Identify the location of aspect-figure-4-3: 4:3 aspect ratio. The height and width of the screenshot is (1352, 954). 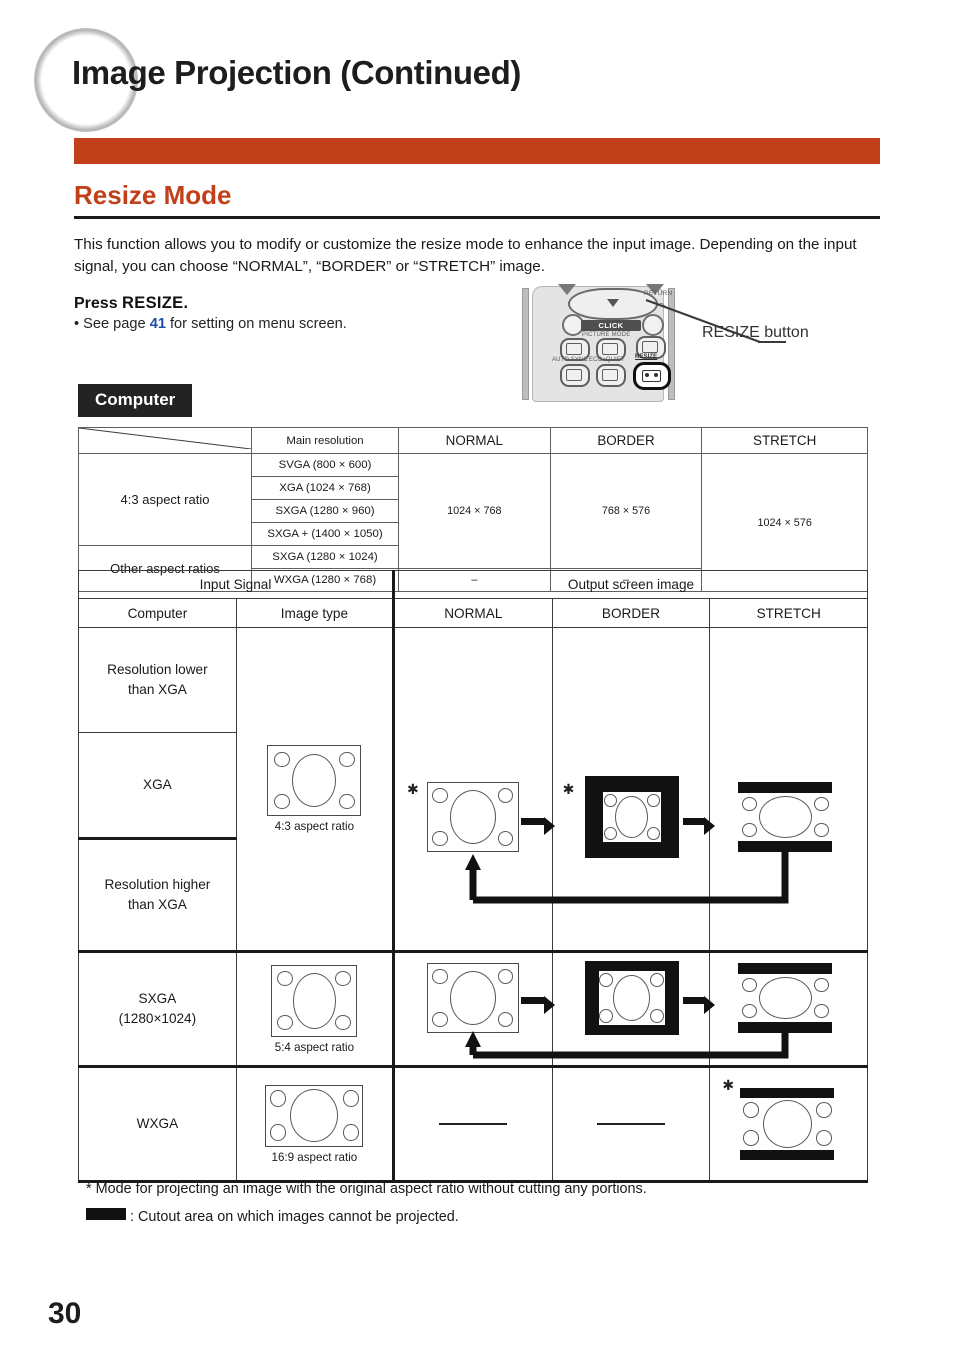
(314, 789).